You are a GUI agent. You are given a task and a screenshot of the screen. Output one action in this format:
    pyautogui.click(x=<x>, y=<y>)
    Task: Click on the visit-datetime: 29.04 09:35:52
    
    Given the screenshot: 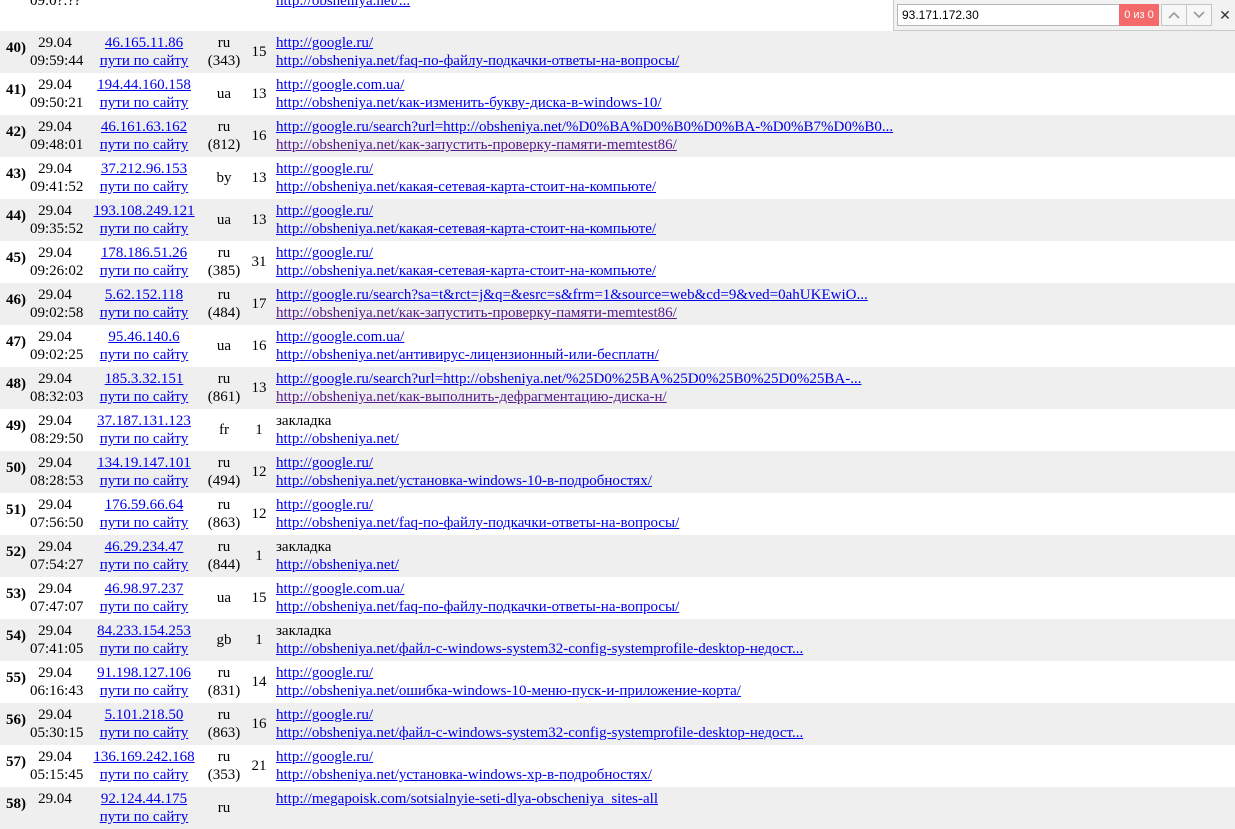 What is the action you would take?
    pyautogui.click(x=56, y=220)
    